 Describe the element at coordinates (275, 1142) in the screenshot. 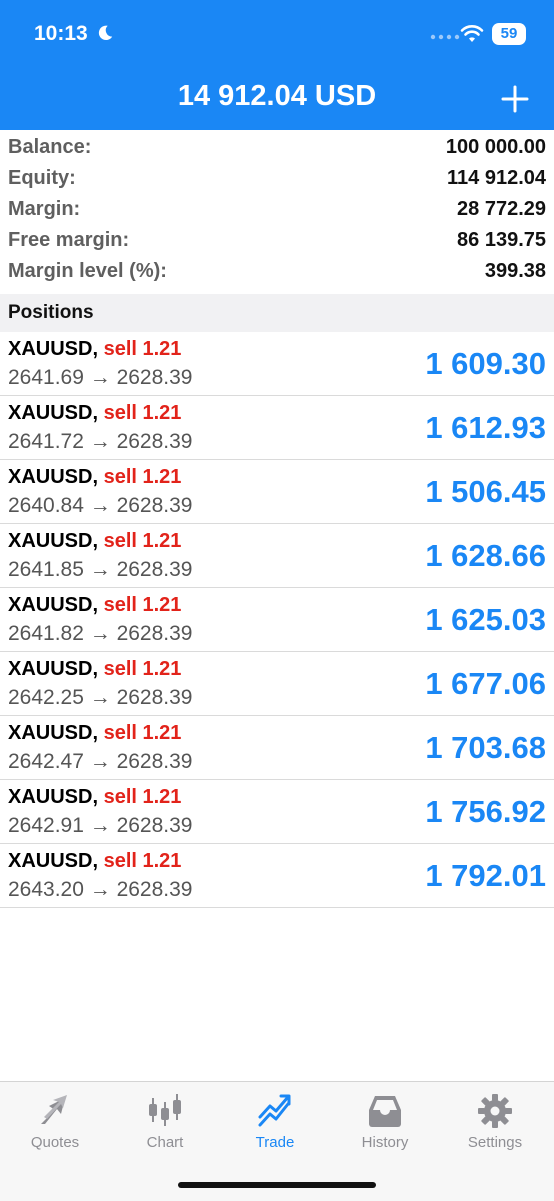

I see `tab-label: Trade` at that location.